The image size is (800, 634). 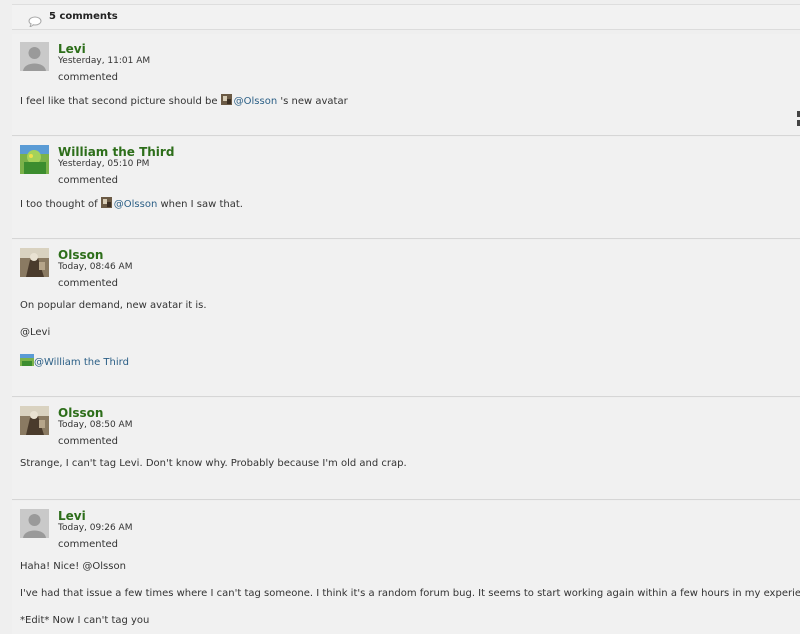 I want to click on comment-timestamp: Today, 08:50 AM, so click(x=95, y=425).